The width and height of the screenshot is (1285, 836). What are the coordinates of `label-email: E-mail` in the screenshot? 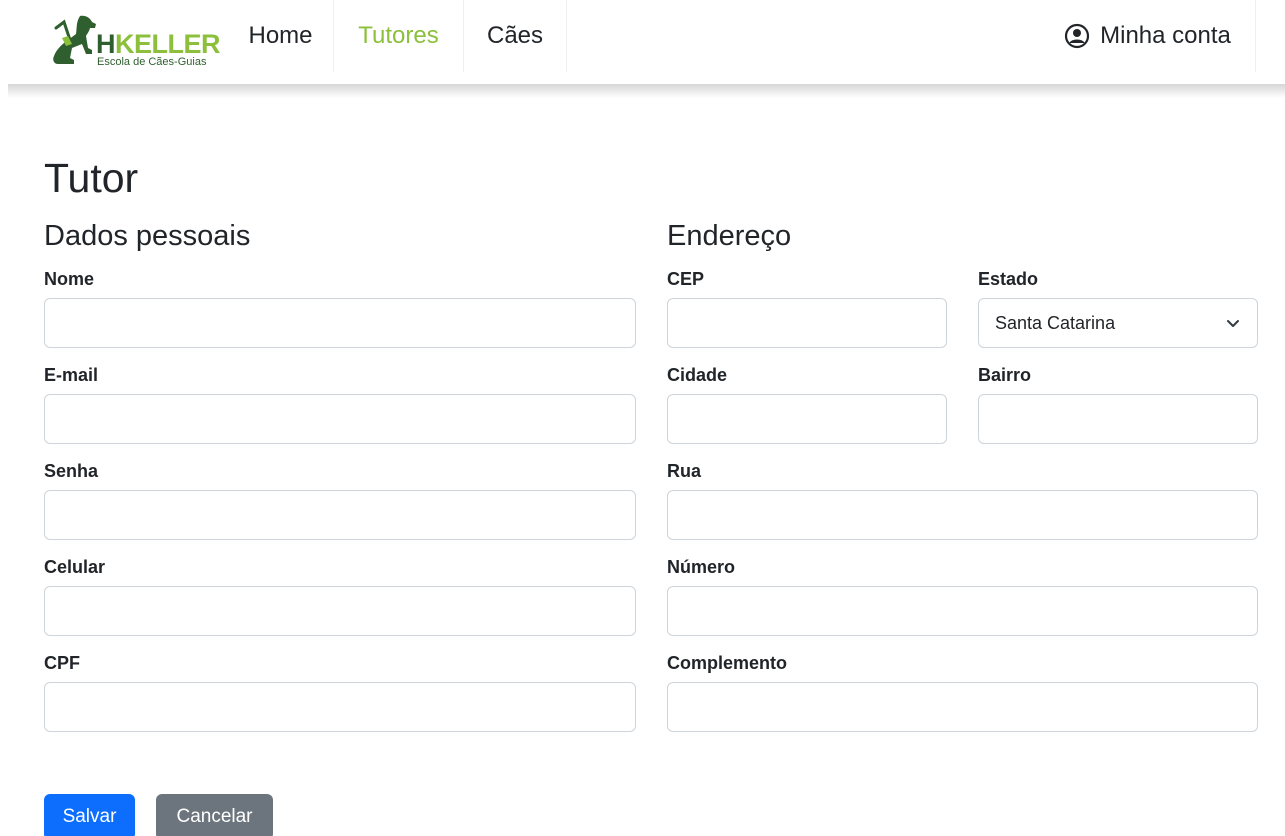 It's located at (71, 375).